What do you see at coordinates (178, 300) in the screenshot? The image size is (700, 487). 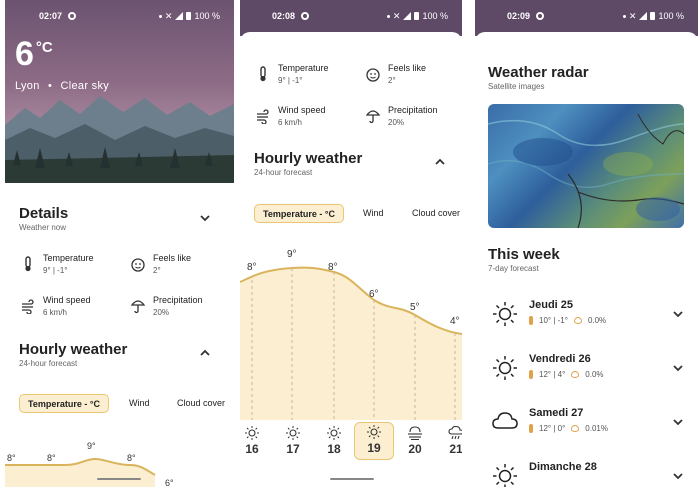 I see `metric-label: Precipitation` at bounding box center [178, 300].